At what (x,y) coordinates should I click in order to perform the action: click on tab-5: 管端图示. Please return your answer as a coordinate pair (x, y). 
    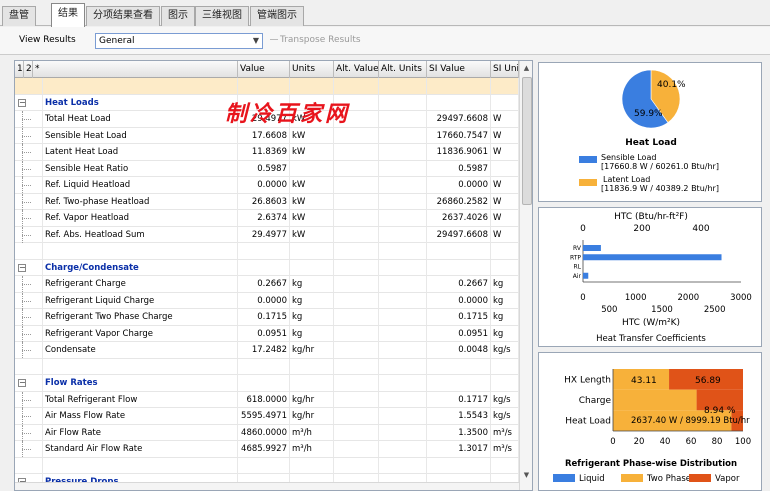
    Looking at the image, I should click on (277, 16).